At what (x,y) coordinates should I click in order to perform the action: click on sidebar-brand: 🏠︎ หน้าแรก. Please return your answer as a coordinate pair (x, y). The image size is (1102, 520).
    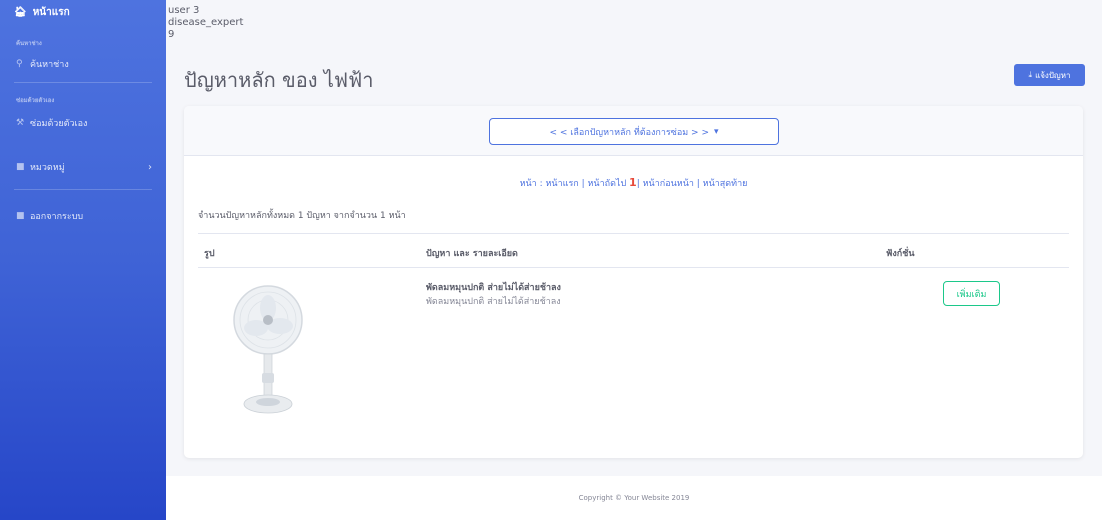
    Looking at the image, I should click on (83, 12).